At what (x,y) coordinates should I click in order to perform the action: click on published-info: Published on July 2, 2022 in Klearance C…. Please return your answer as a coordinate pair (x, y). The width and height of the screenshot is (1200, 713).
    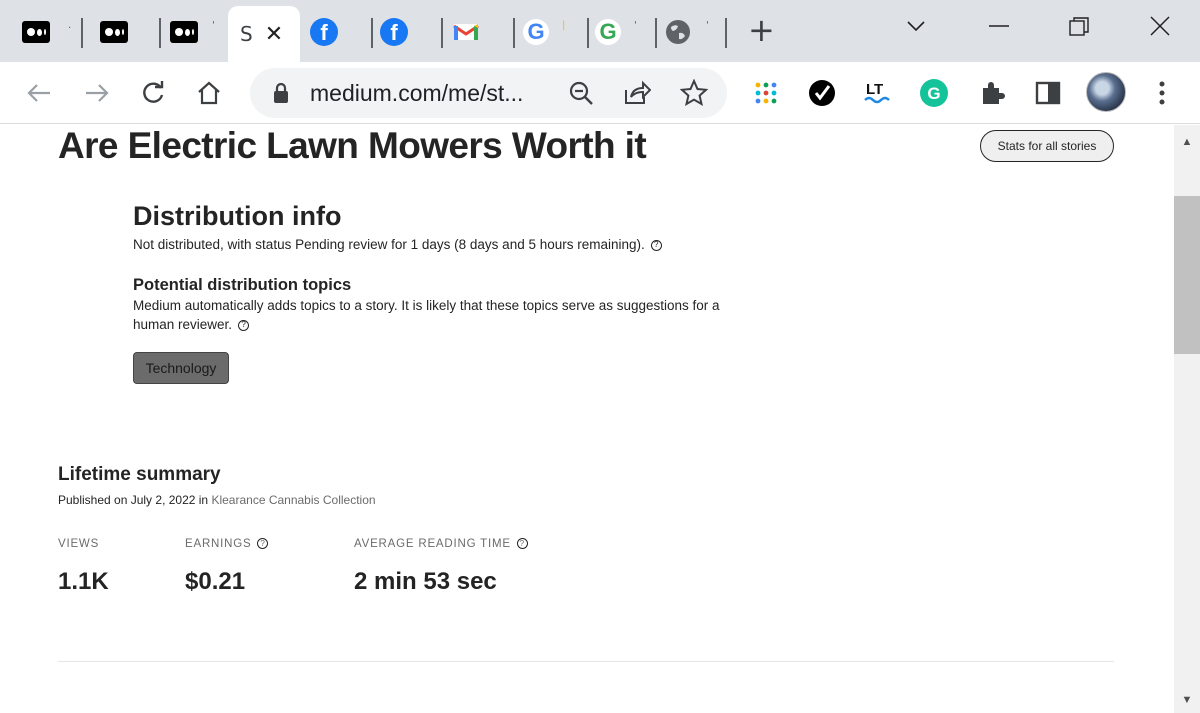
    Looking at the image, I should click on (217, 500).